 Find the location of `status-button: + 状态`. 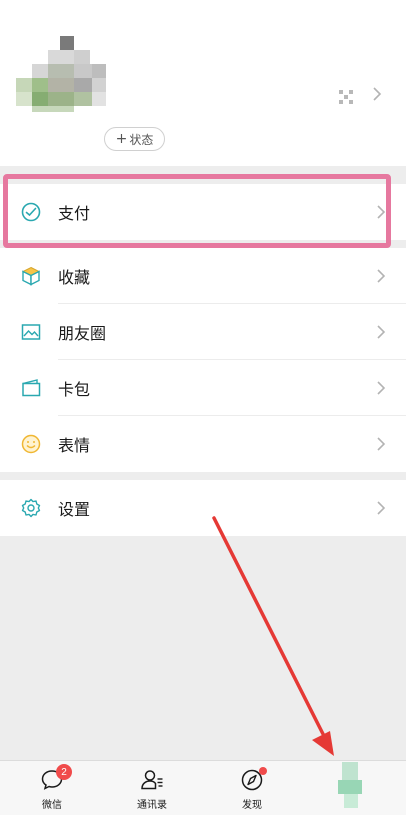

status-button: + 状态 is located at coordinates (134, 139).